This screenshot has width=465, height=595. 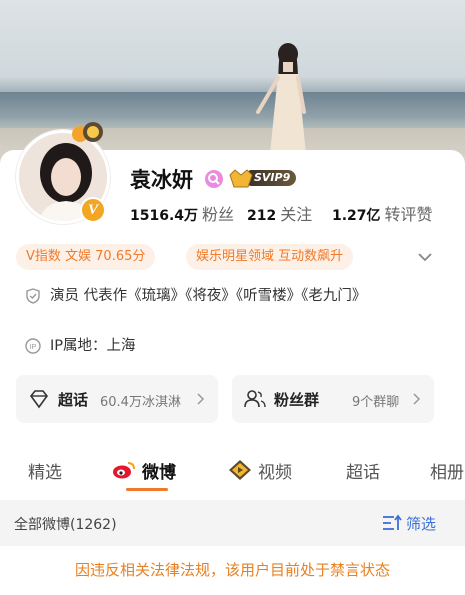 What do you see at coordinates (421, 524) in the screenshot?
I see `filter-label: 筛选` at bounding box center [421, 524].